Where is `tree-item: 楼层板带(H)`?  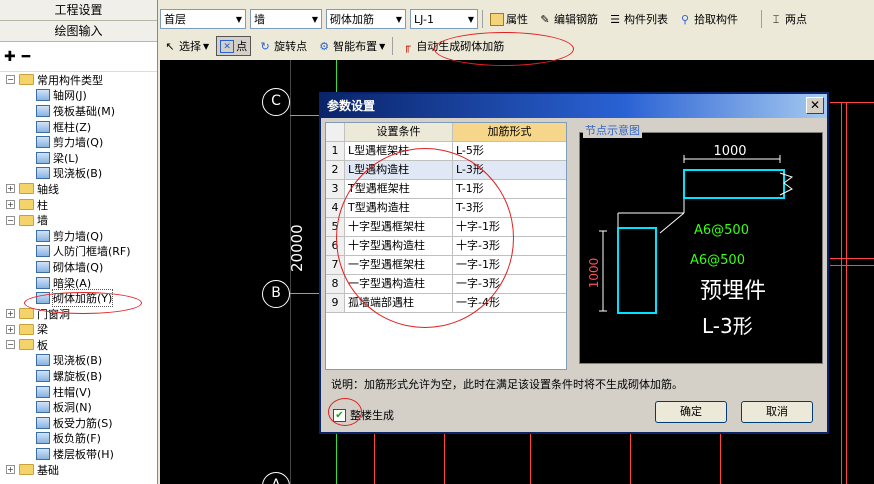
tree-item: 楼层板带(H) is located at coordinates (78, 454).